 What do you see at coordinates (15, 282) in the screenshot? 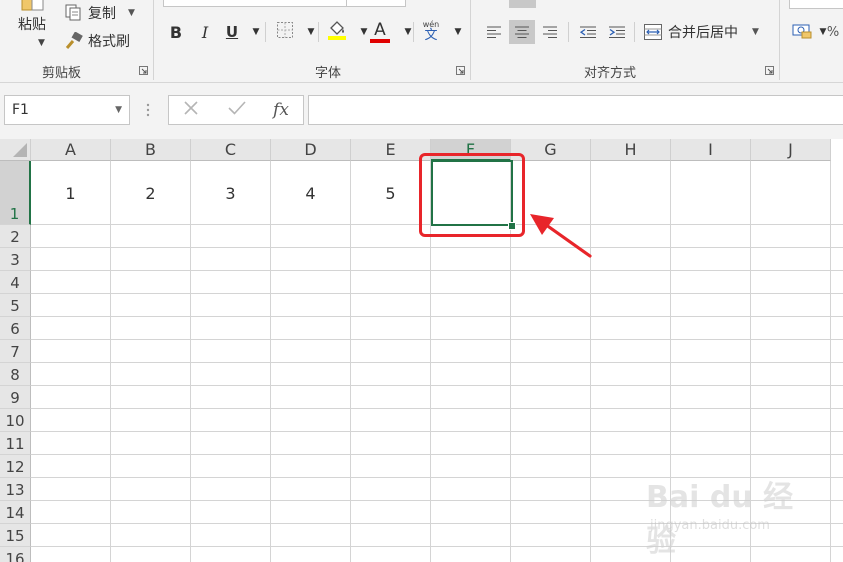
I see `row-header-4: 4` at bounding box center [15, 282].